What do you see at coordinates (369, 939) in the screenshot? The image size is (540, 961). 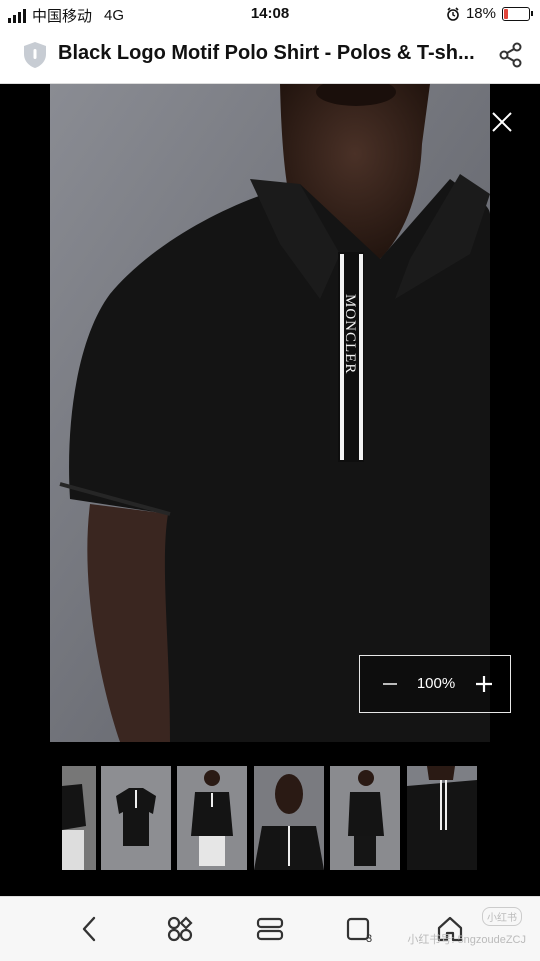 I see `tabs-count: 3` at bounding box center [369, 939].